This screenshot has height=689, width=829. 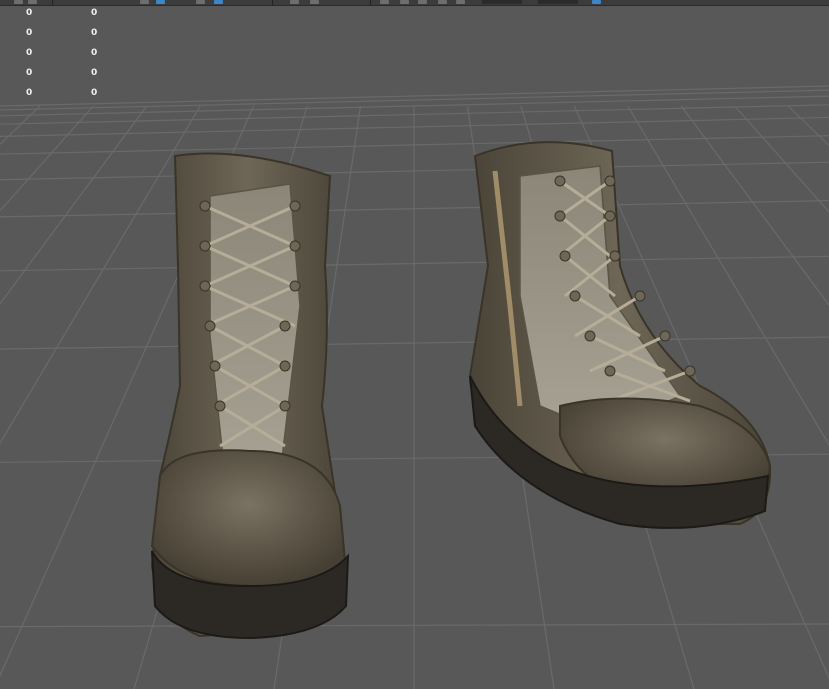 What do you see at coordinates (18, 2) in the screenshot?
I see `select-icon` at bounding box center [18, 2].